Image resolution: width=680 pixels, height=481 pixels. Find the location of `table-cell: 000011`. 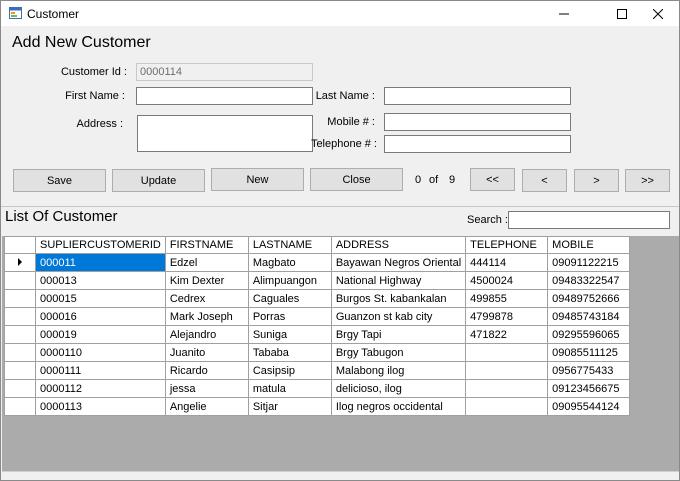

table-cell: 000011 is located at coordinates (100, 262).